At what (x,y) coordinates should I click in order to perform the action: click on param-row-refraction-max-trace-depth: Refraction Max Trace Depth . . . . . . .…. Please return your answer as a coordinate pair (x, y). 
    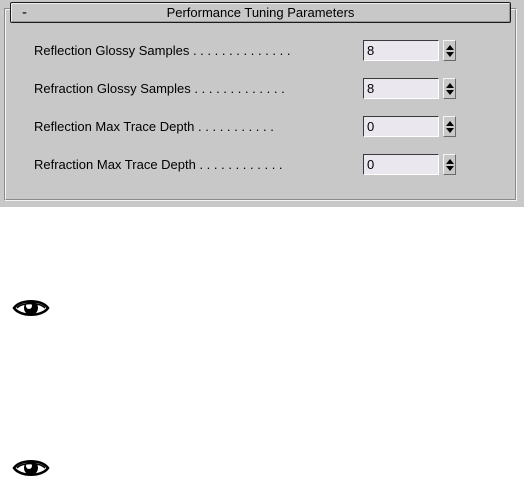
    Looking at the image, I should click on (250, 165).